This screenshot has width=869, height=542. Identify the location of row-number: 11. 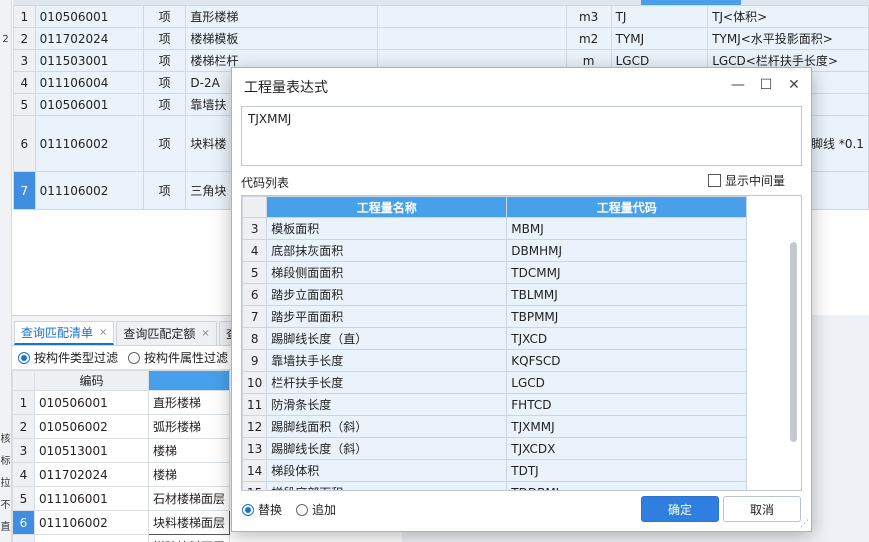
(255, 404).